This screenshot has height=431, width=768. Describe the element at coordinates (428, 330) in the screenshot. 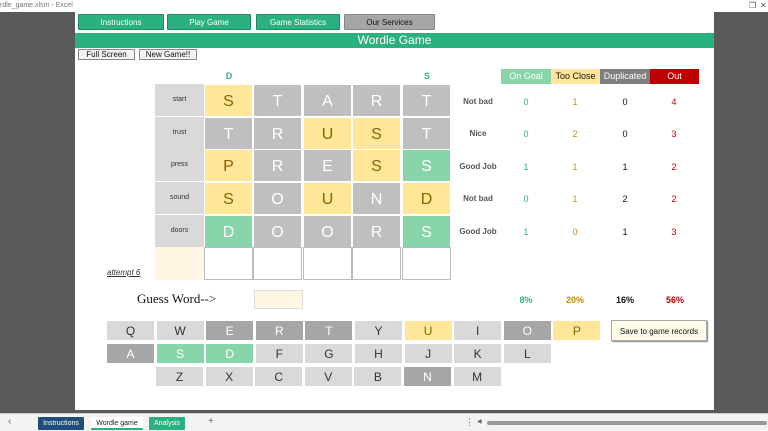

I see `key-u: U` at that location.